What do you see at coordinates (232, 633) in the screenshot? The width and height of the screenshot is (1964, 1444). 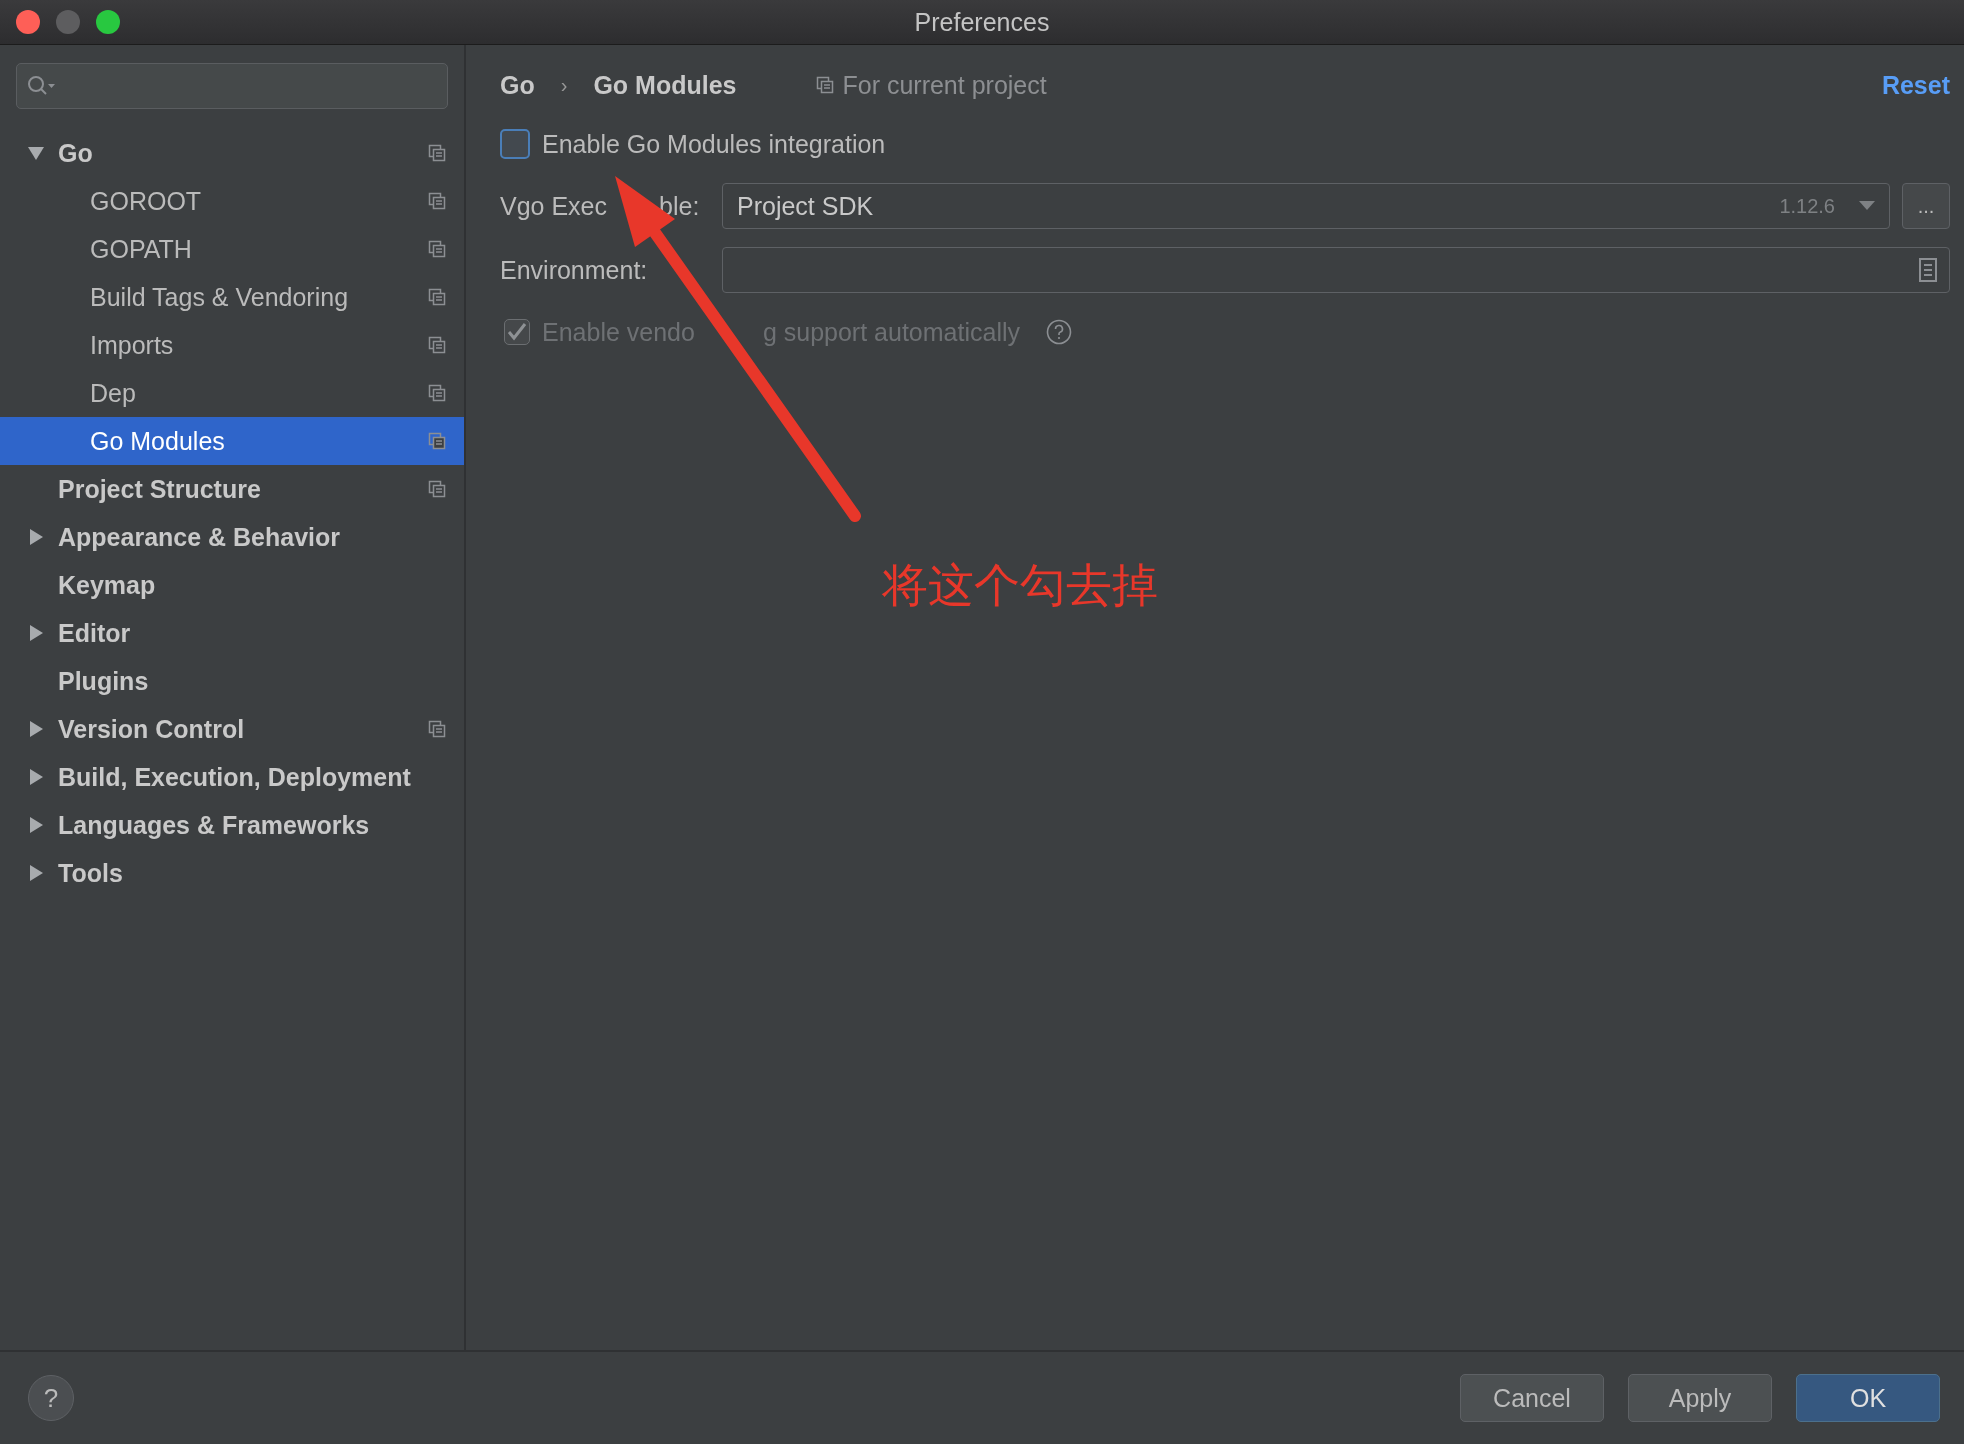 I see `sidebar-item: Editor` at bounding box center [232, 633].